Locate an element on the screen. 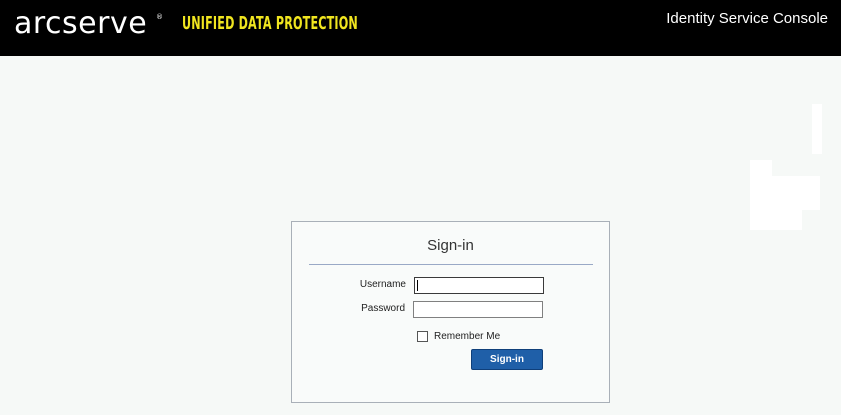 This screenshot has width=841, height=415. text-cursor is located at coordinates (417, 285).